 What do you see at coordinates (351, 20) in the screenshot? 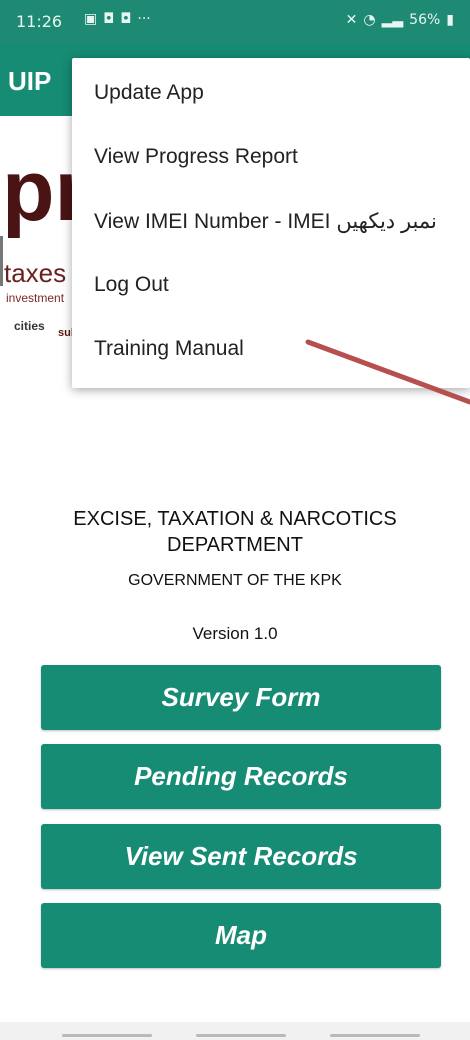
I see `mute-icon: ✕` at bounding box center [351, 20].